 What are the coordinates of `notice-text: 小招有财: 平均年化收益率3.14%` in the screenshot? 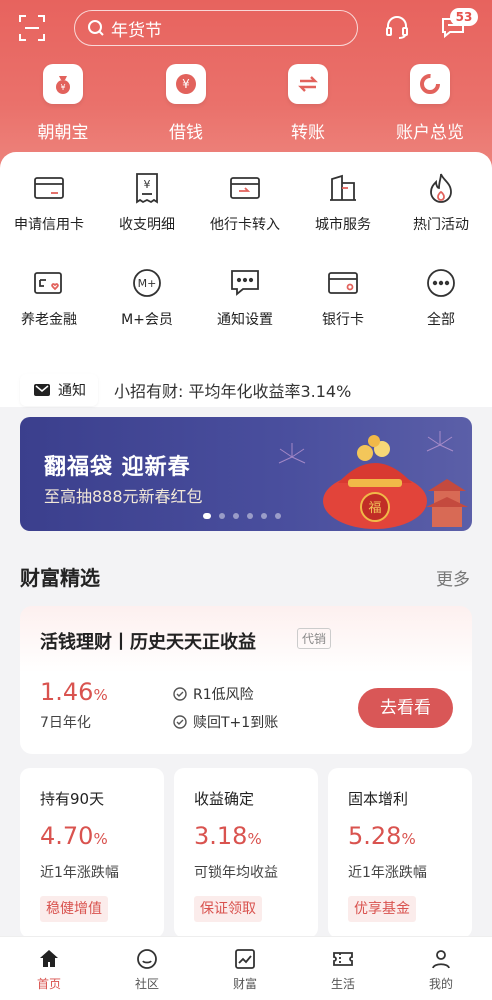 It's located at (233, 391).